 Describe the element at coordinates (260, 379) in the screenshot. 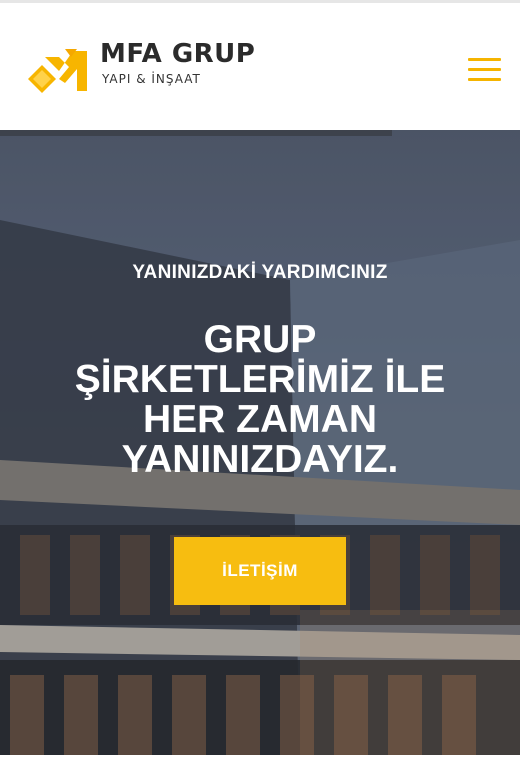

I see `hero-title-line: ŞİRKETLERİMİZ İLE` at that location.